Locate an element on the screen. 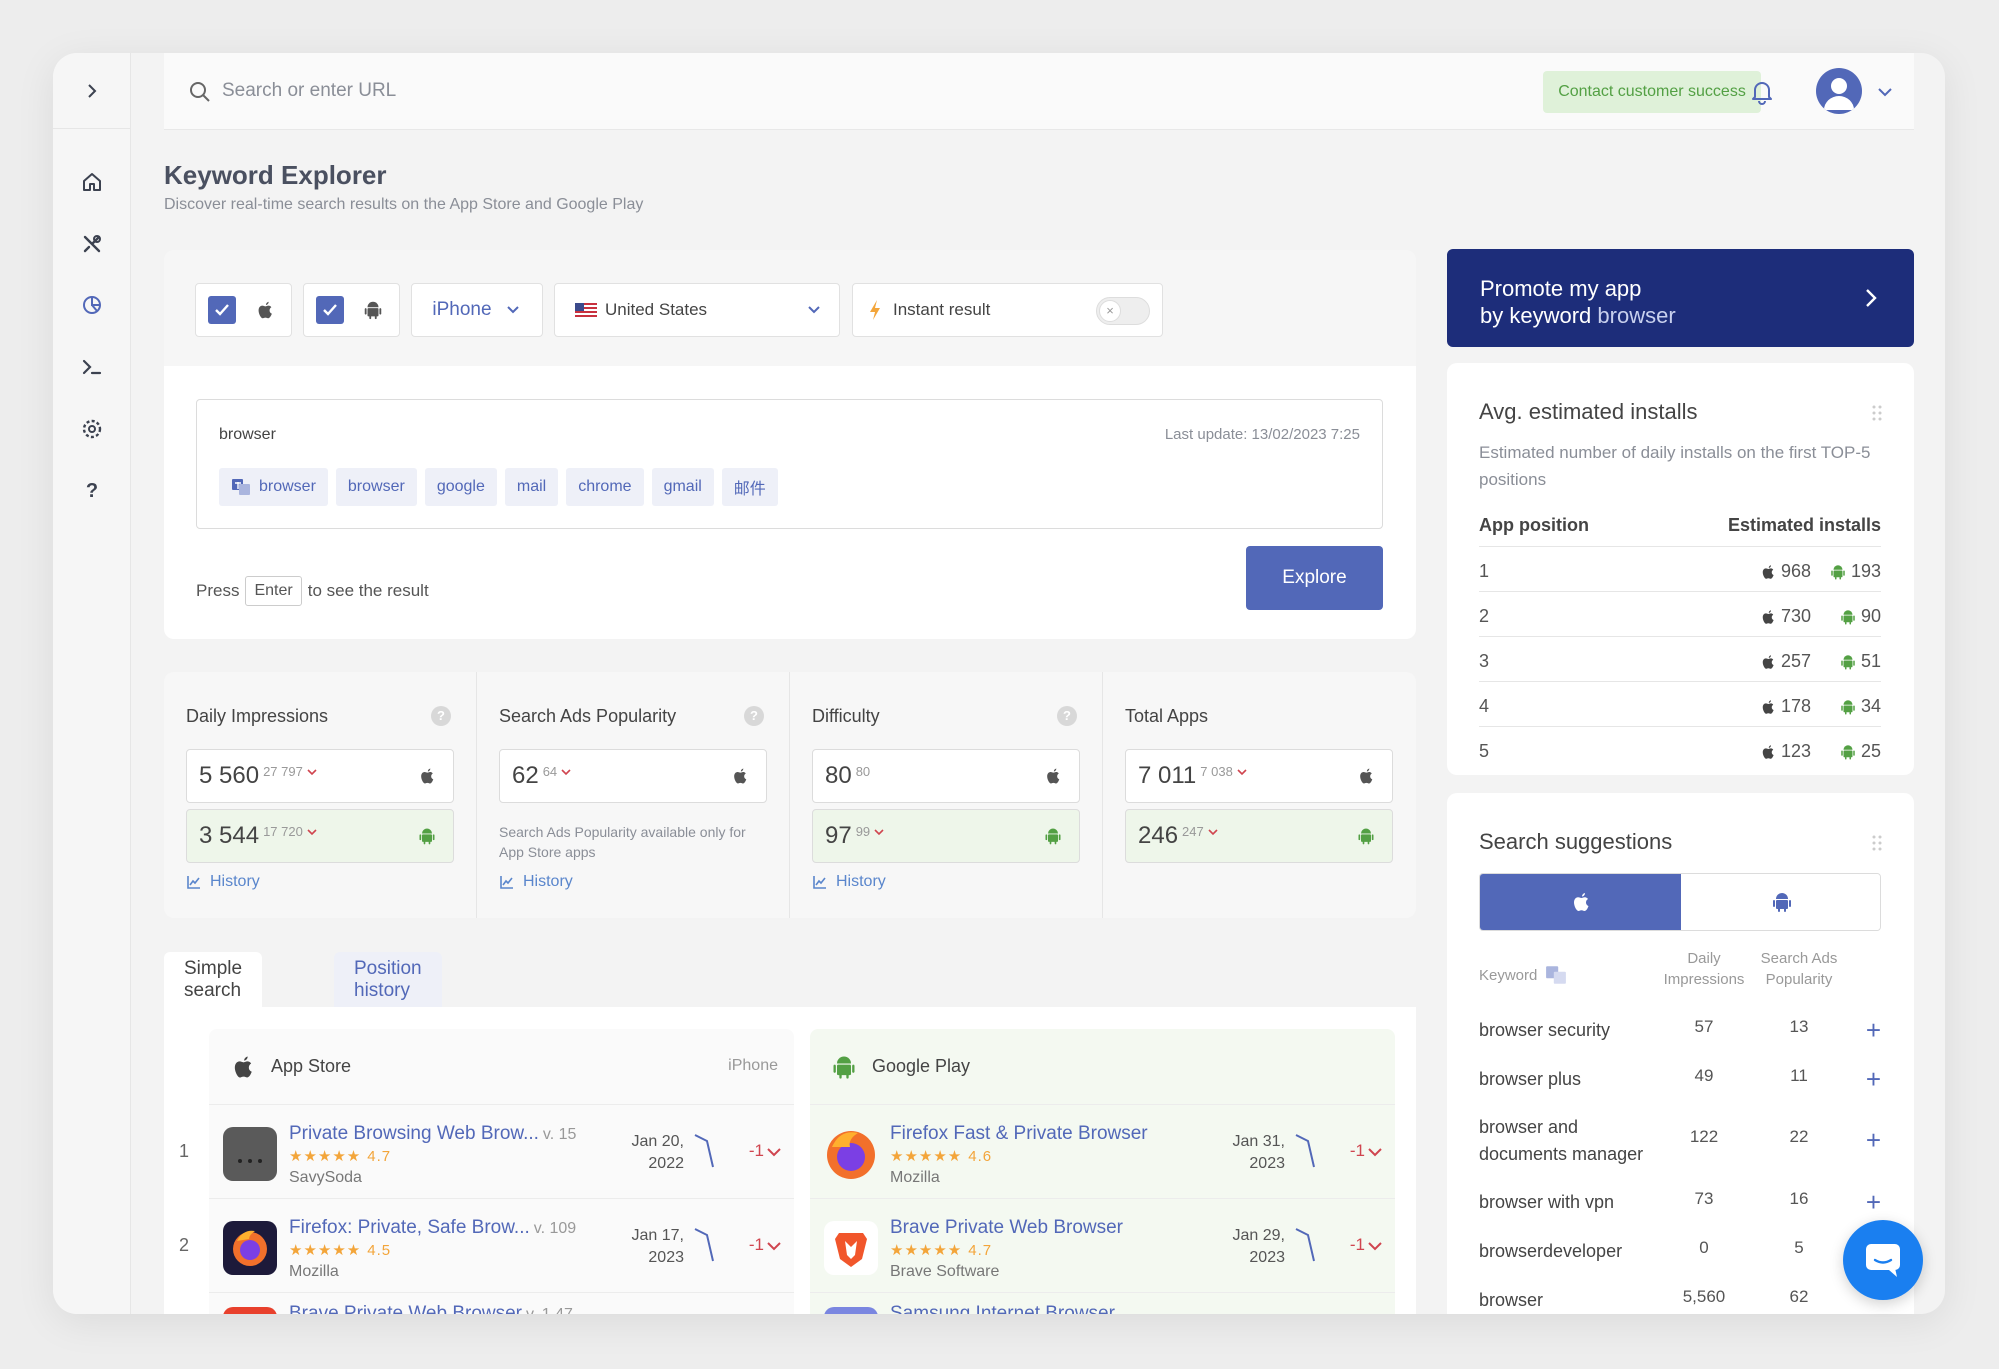  keyword-tag: mail is located at coordinates (531, 487).